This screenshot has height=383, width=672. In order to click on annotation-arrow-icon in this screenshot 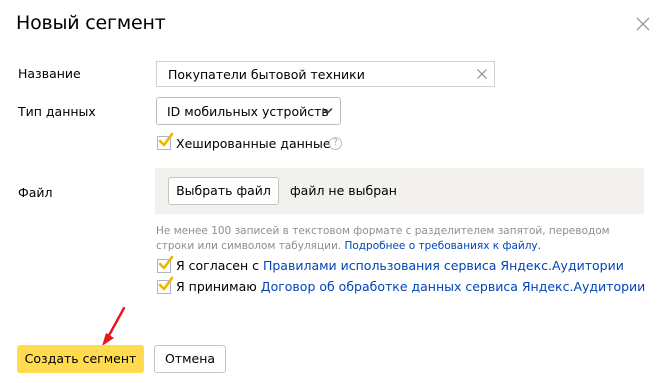, I will do `click(114, 326)`.